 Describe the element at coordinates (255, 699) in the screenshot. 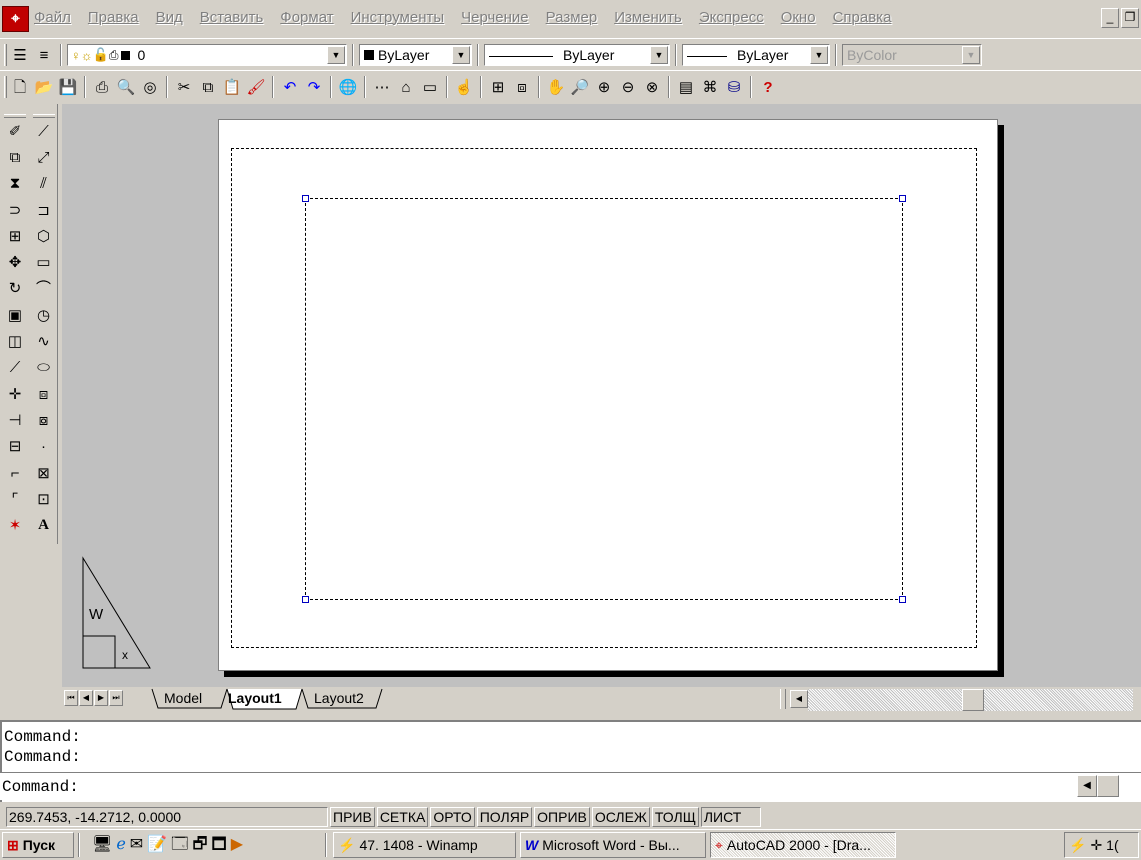

I see `tab-layout1: Layout1` at that location.